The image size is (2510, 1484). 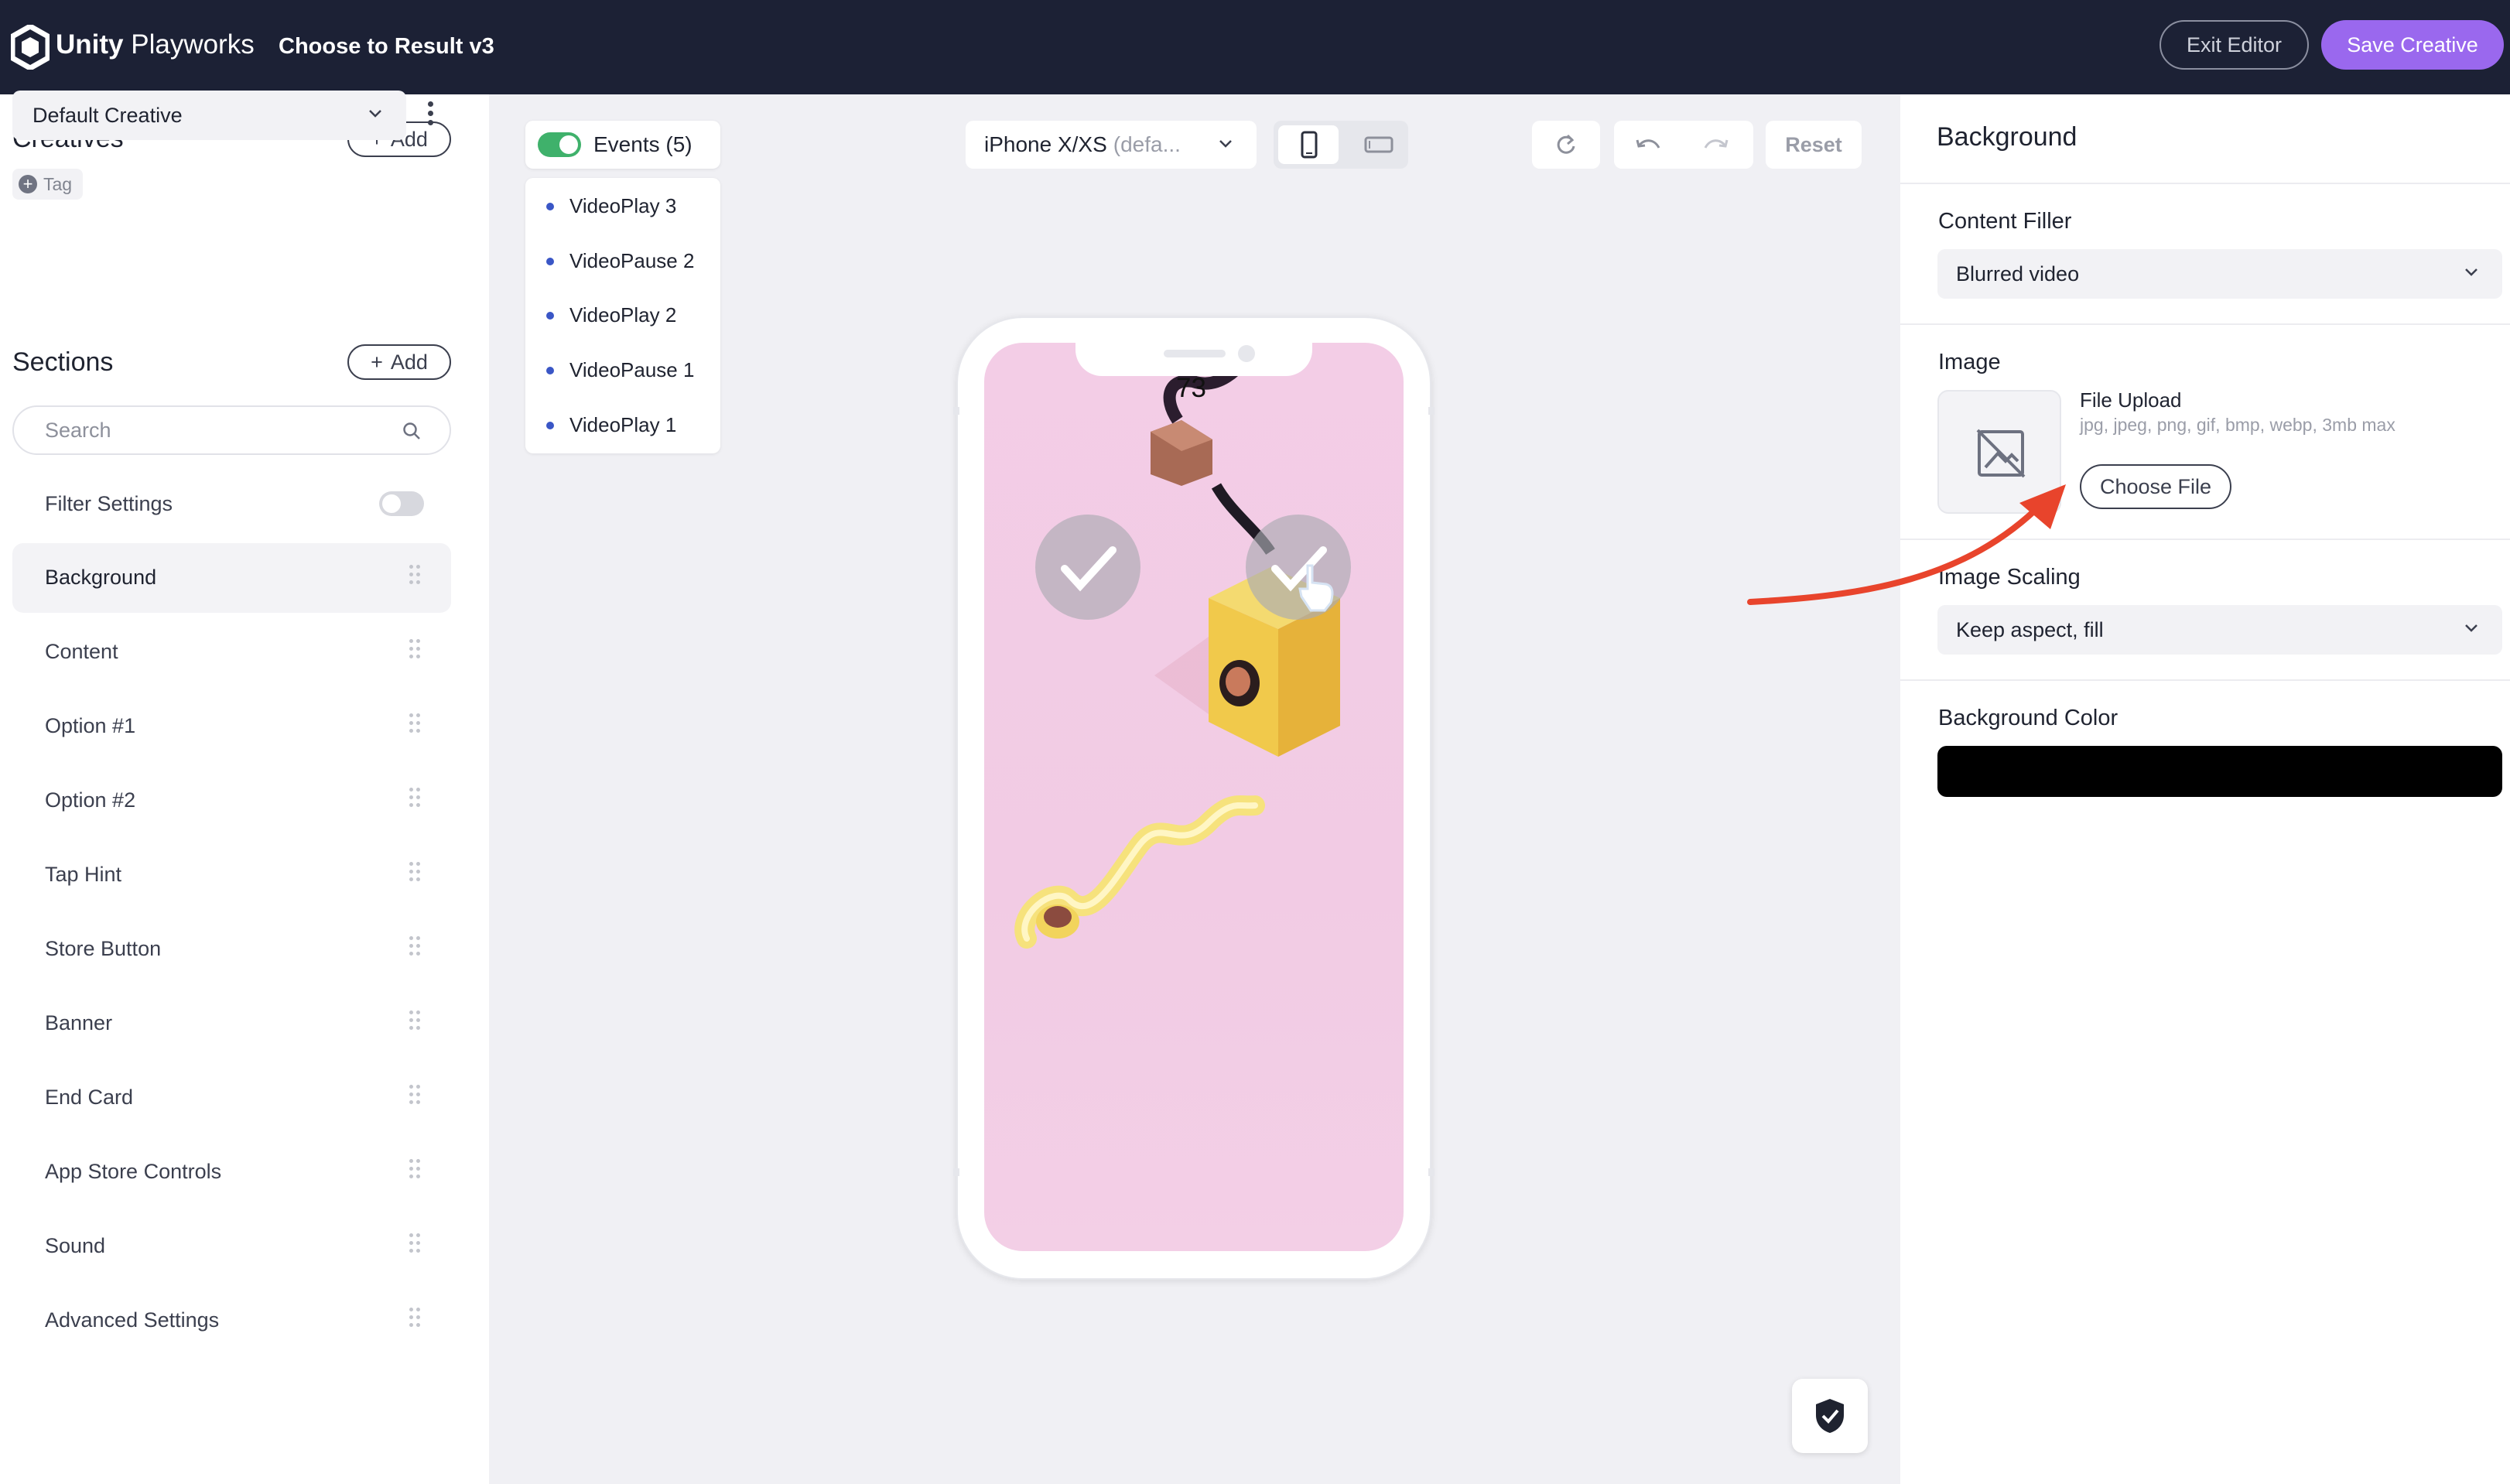 I want to click on phone-landscape-icon, so click(x=1378, y=144).